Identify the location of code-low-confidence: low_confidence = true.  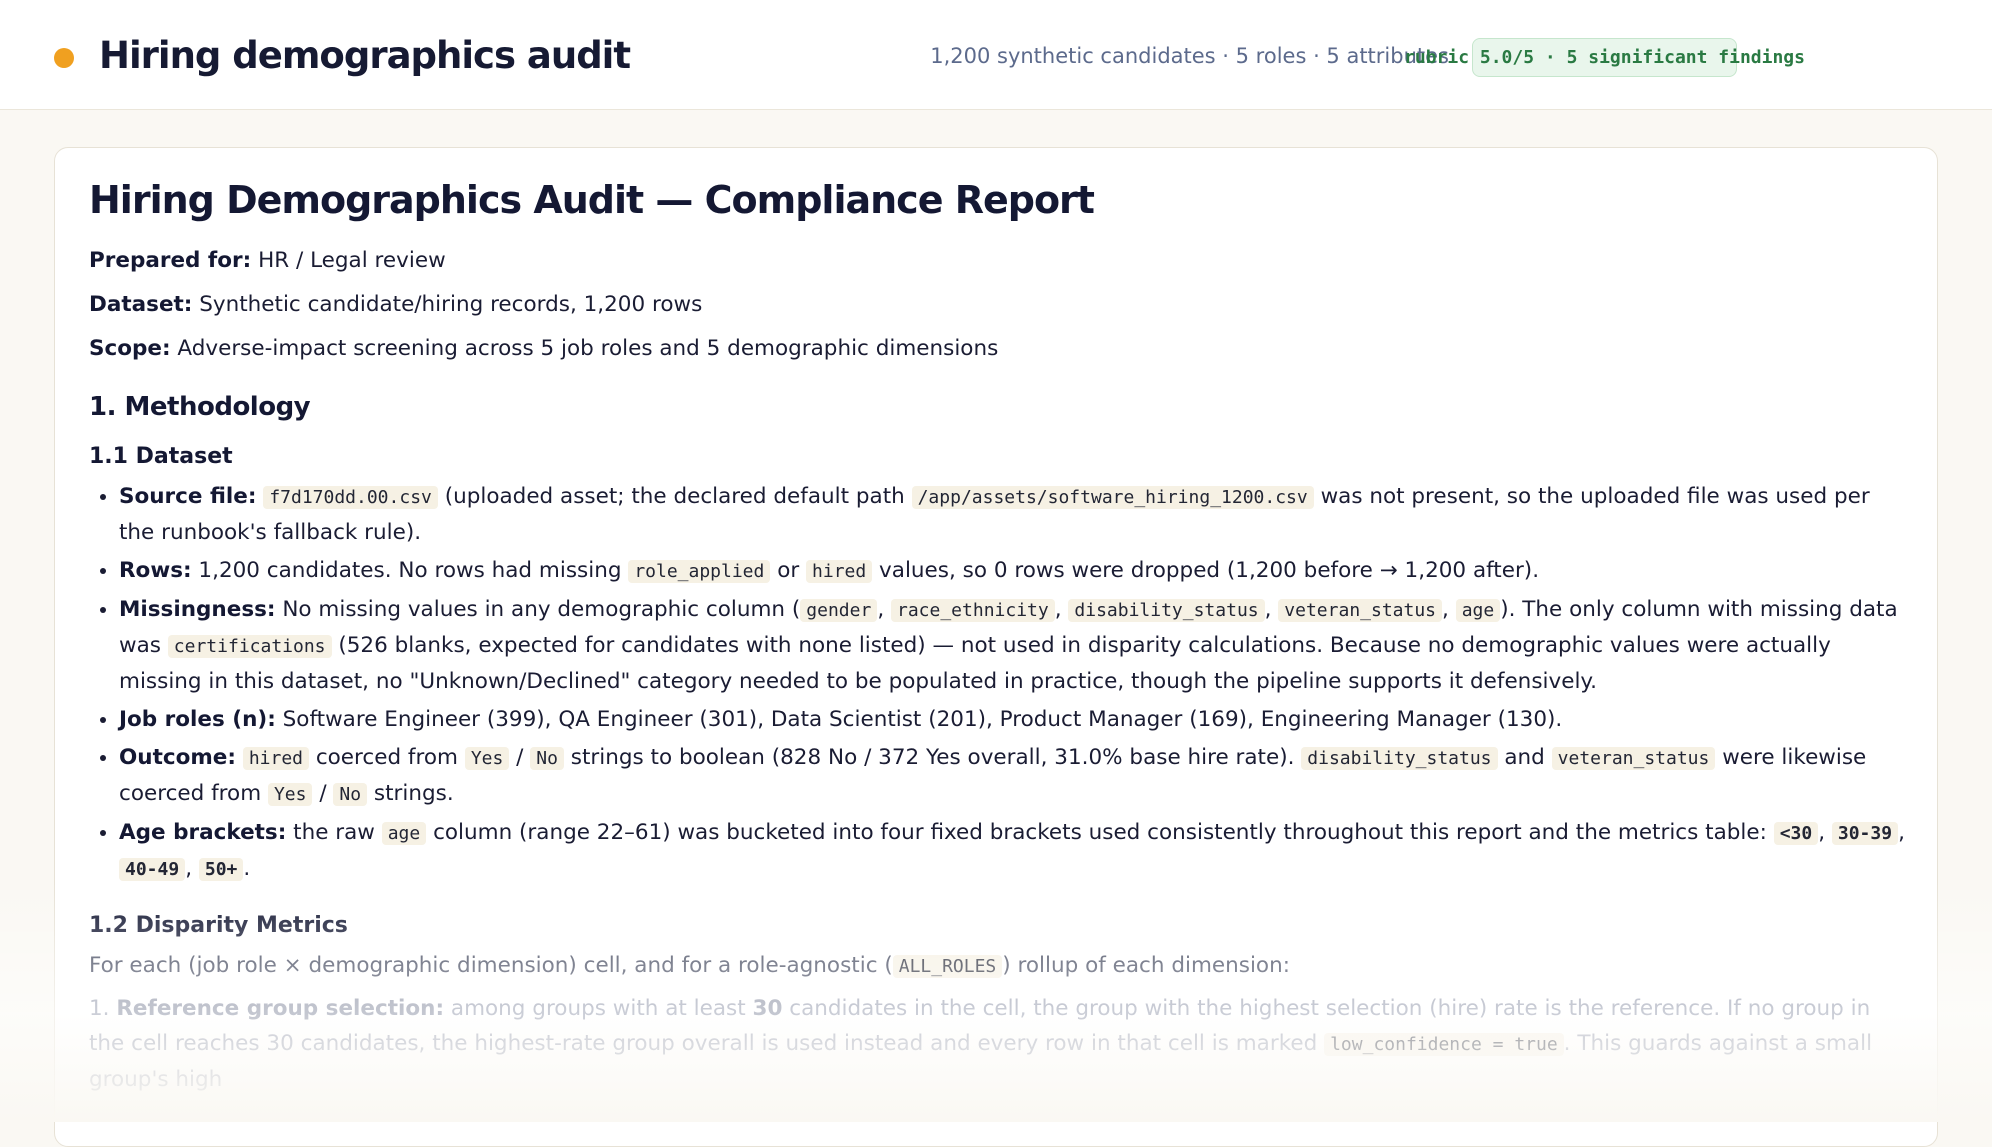
(1444, 1044).